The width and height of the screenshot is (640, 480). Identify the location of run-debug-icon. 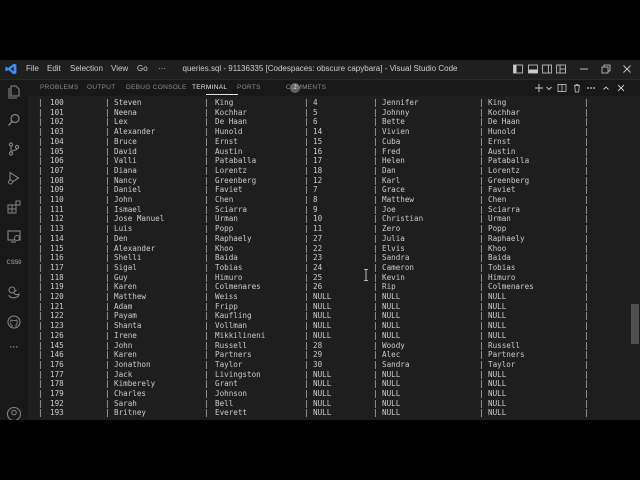
(14, 178).